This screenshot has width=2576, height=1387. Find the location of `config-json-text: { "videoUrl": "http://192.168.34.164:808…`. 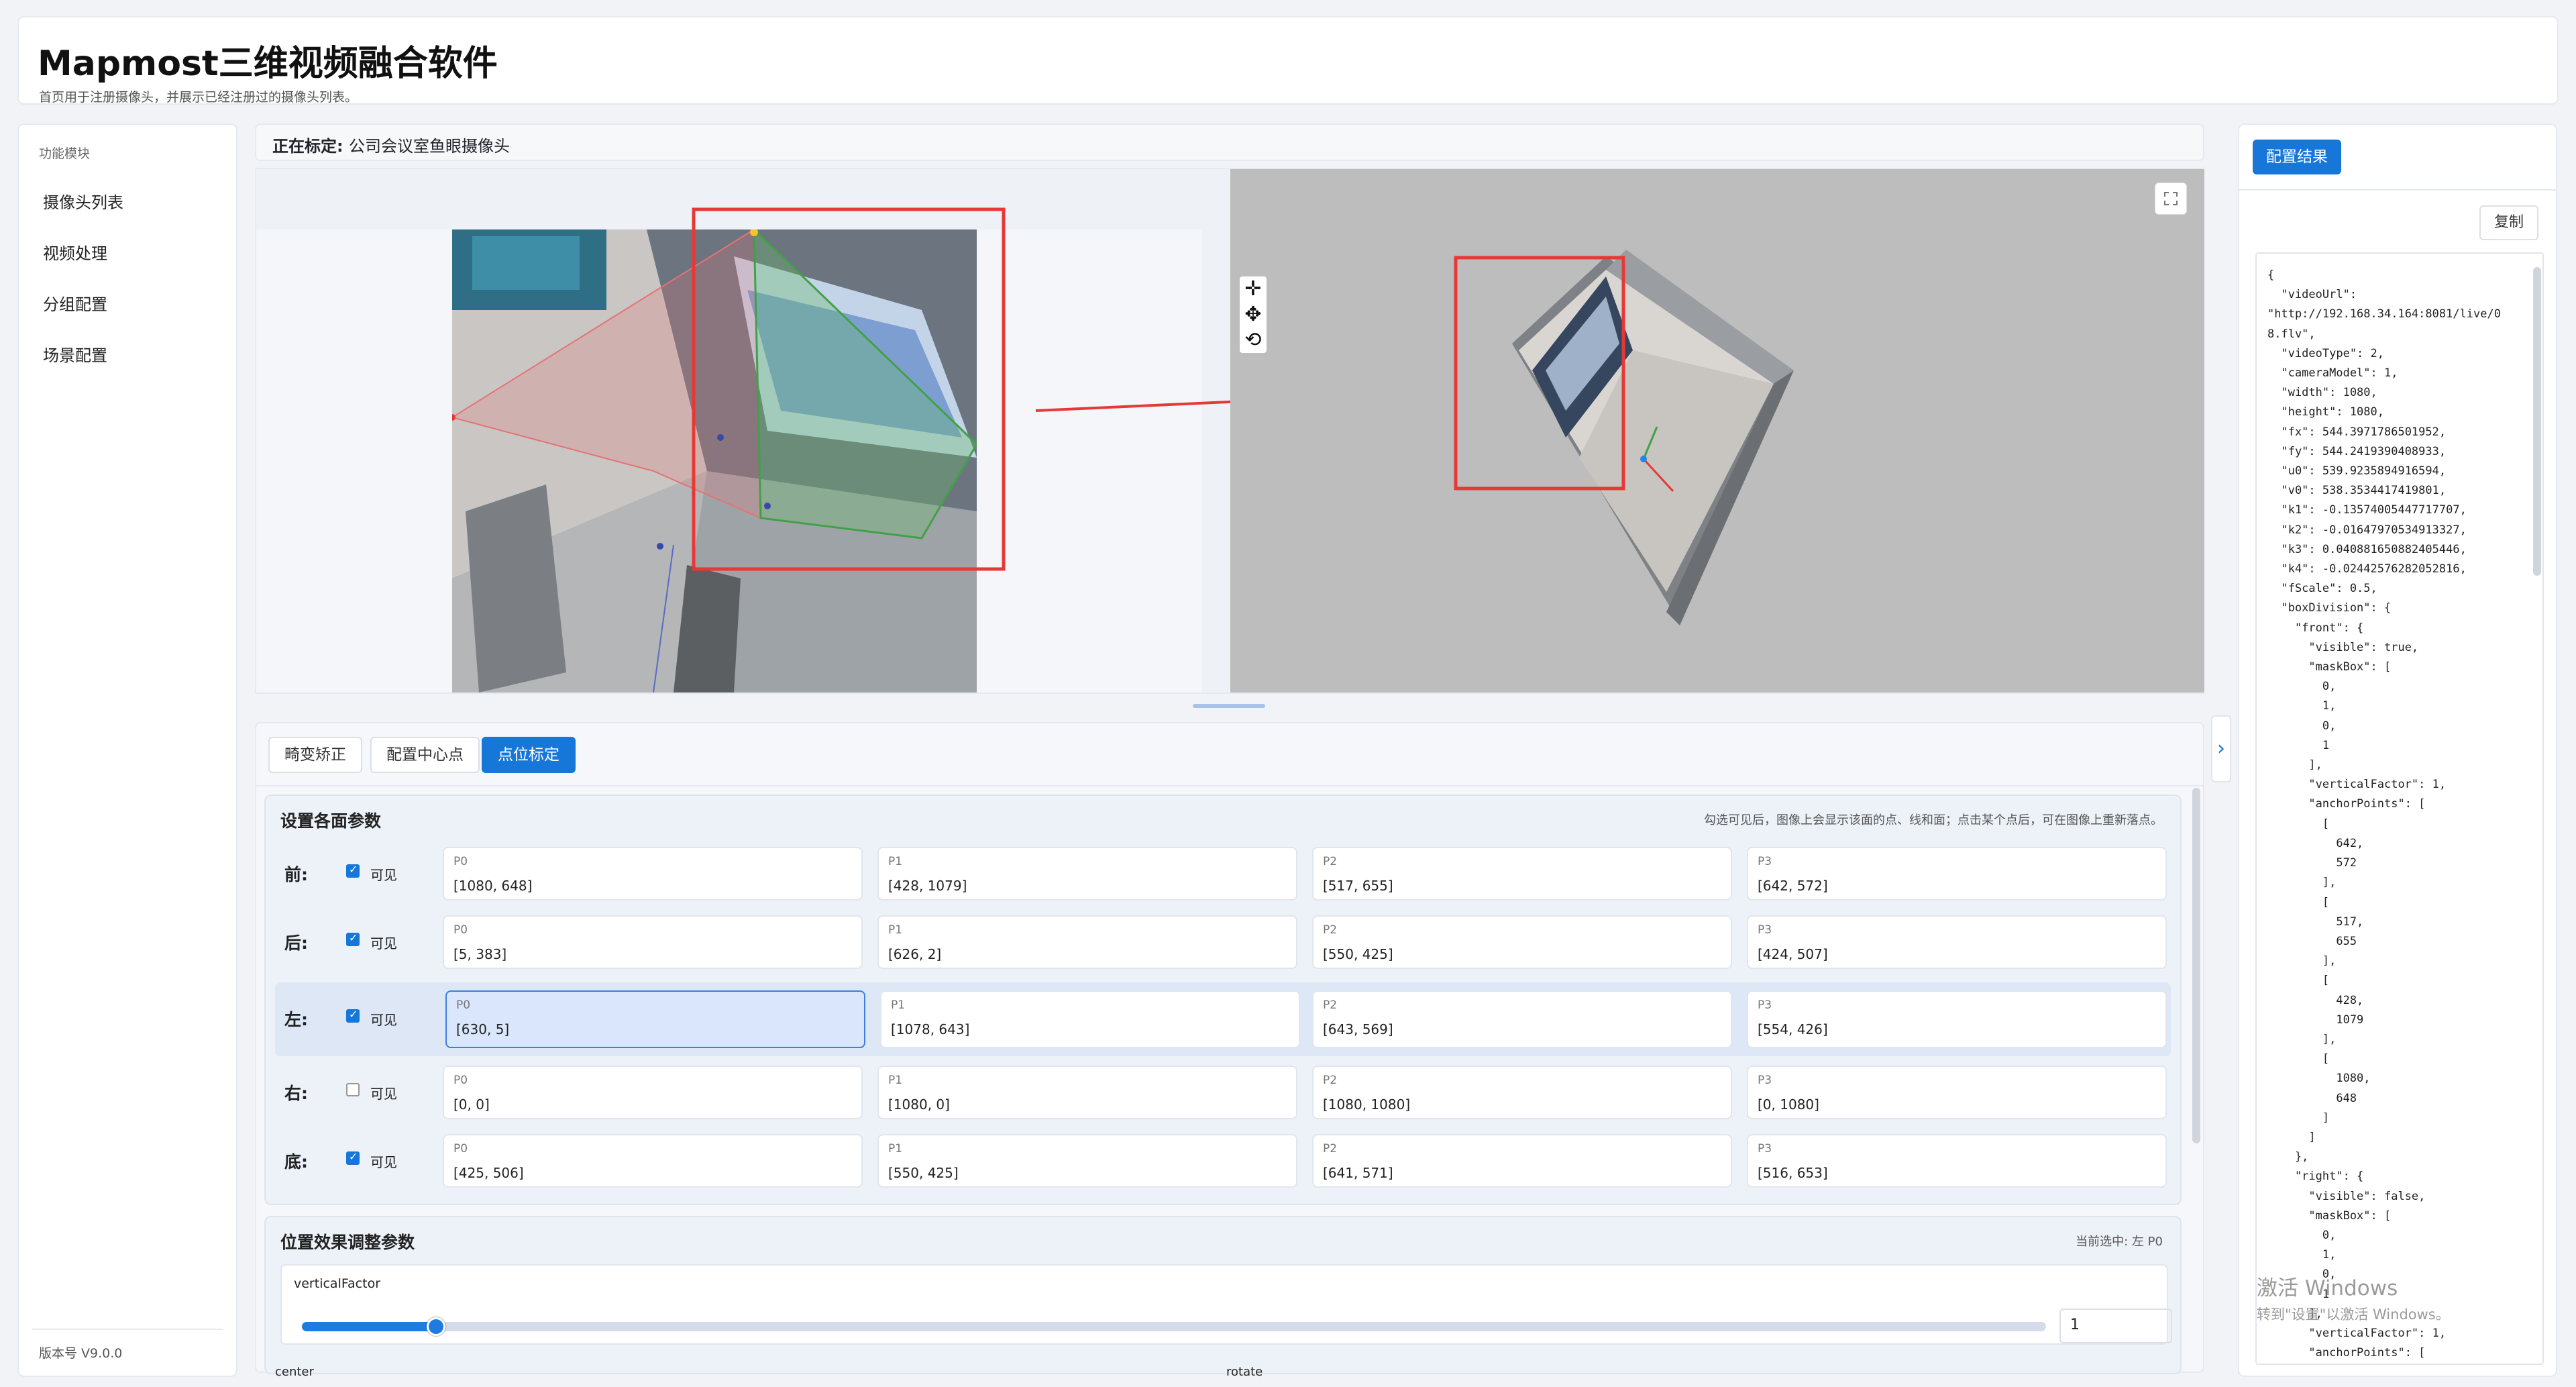

config-json-text: { "videoUrl": "http://192.168.34.164:808… is located at coordinates (2384, 814).